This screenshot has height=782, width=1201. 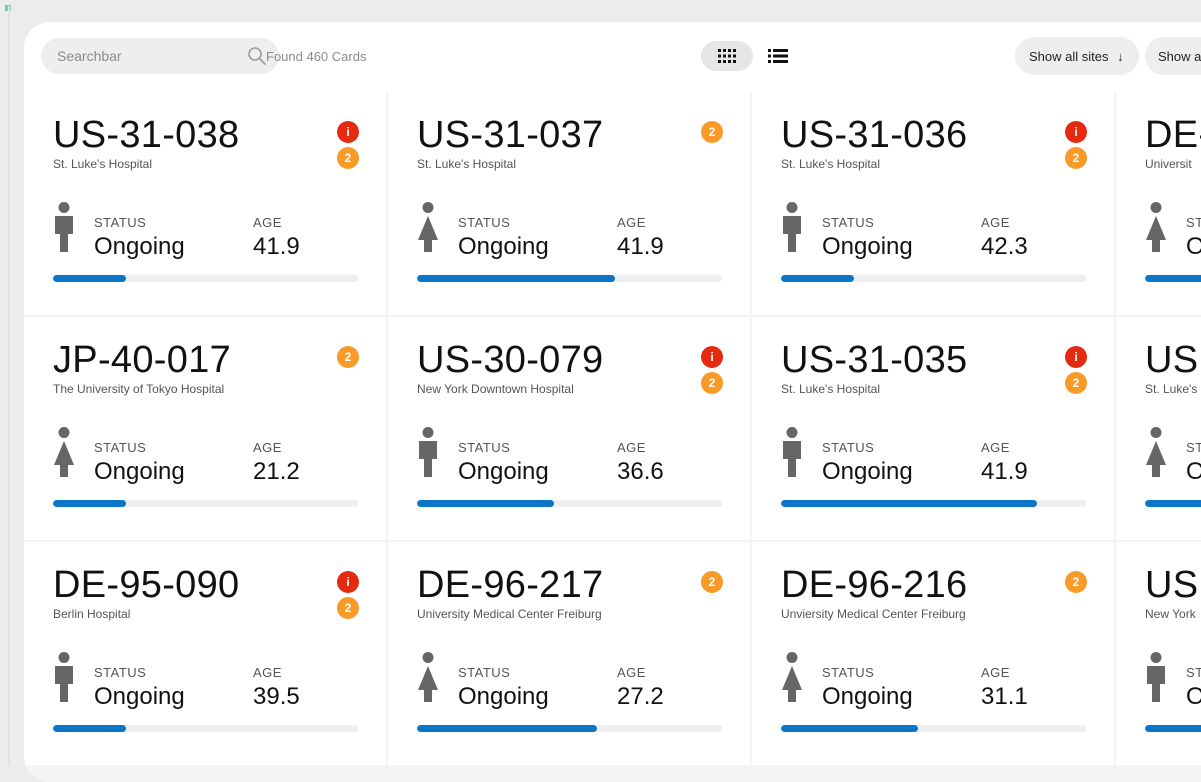 What do you see at coordinates (9, 386) in the screenshot?
I see `window-edge` at bounding box center [9, 386].